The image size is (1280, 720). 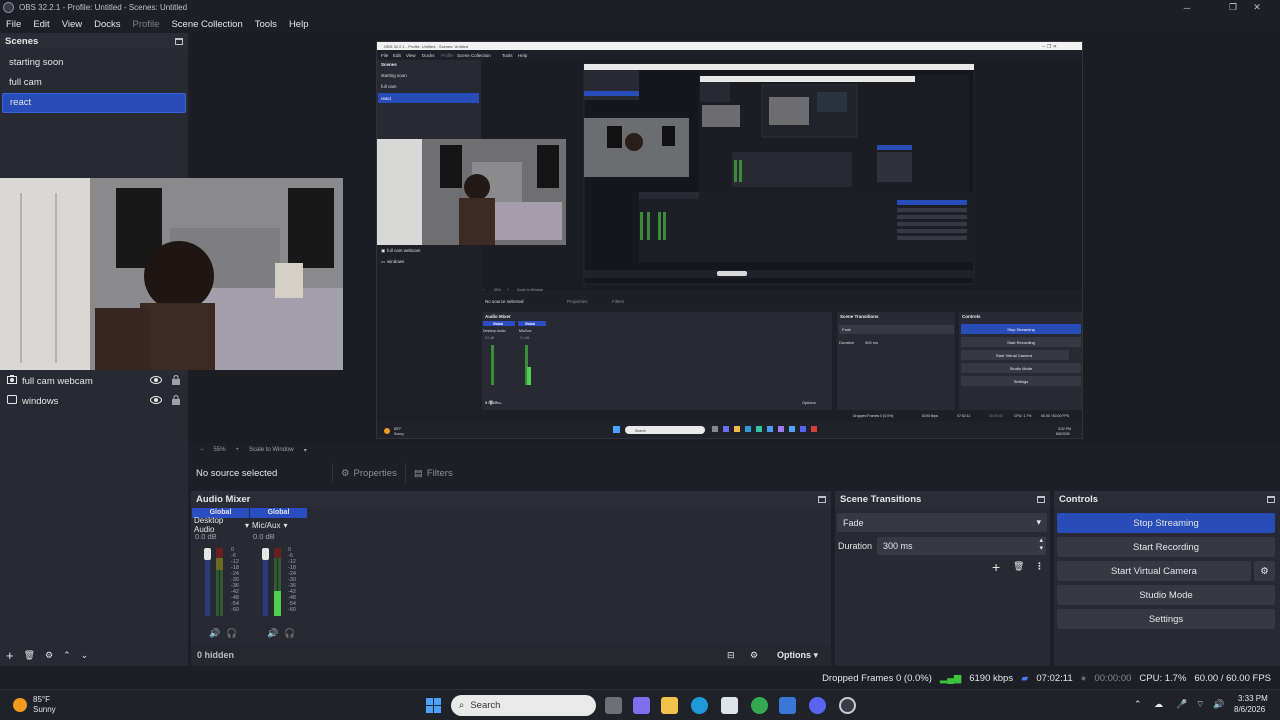 What do you see at coordinates (1218, 704) in the screenshot?
I see `volume-icon: 🔊` at bounding box center [1218, 704].